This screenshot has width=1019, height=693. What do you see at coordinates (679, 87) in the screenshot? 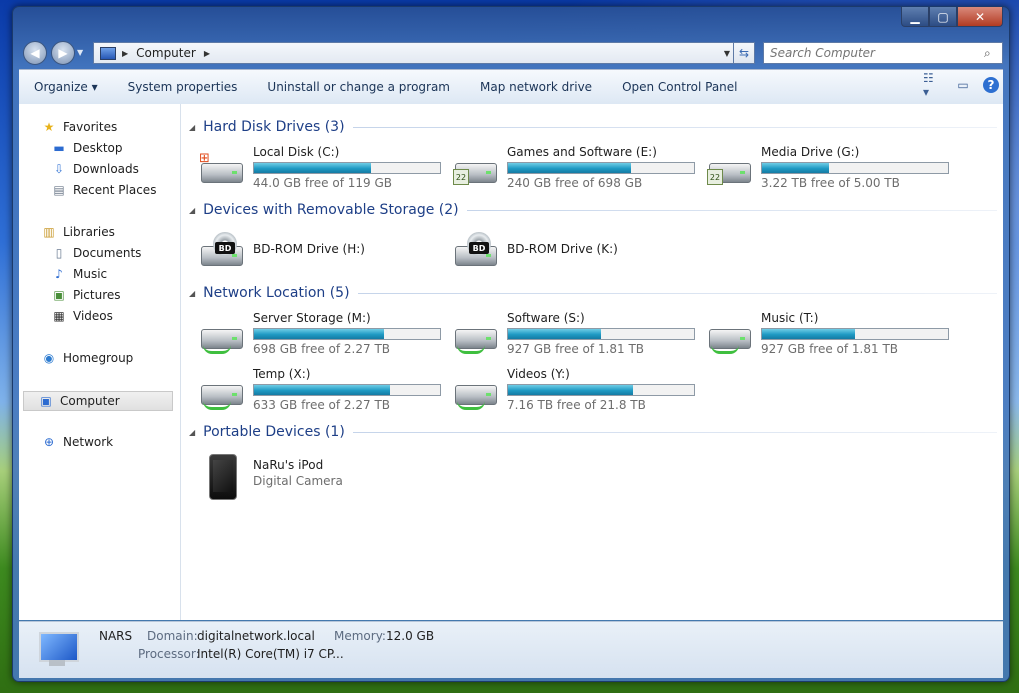
I see `open-control-panel-button: Open Control Panel` at bounding box center [679, 87].